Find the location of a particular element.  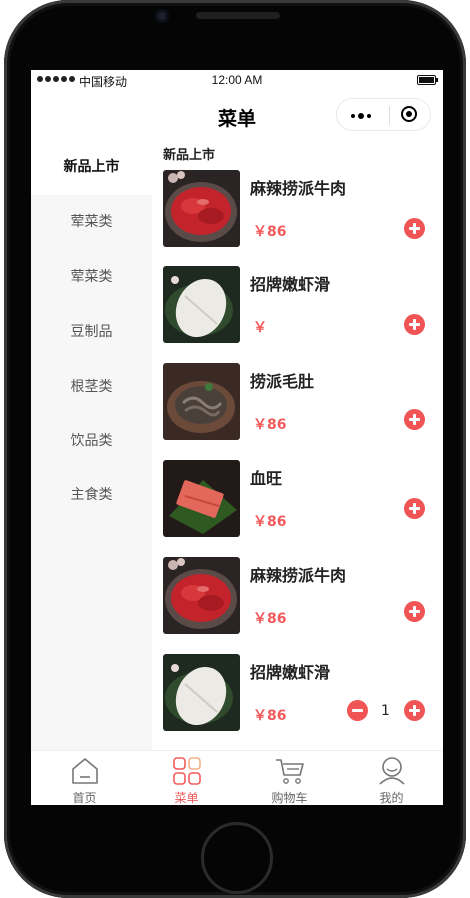

capsule-divider is located at coordinates (389, 115).